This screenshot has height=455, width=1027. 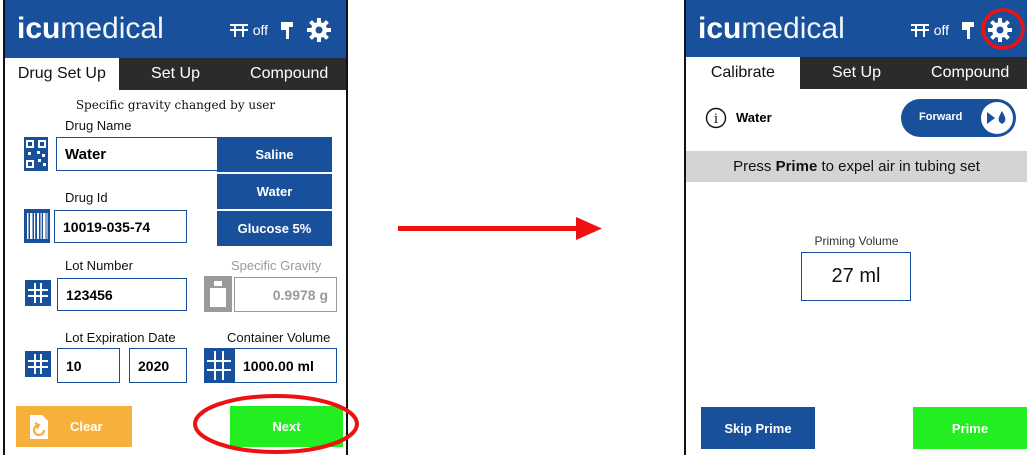 I want to click on container-volume-label: Container Volume, so click(x=279, y=337).